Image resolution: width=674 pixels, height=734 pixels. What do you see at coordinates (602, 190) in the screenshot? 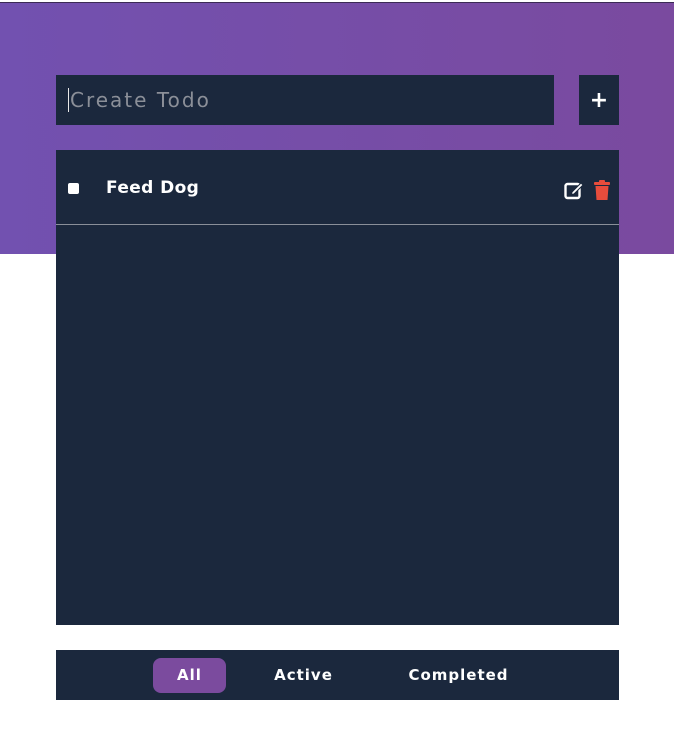
I see `trash-icon` at bounding box center [602, 190].